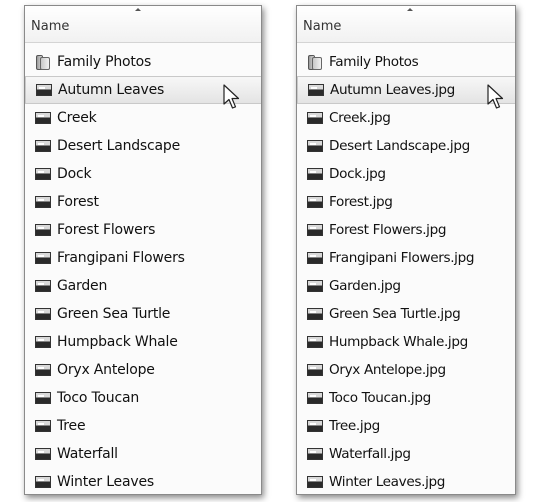  What do you see at coordinates (117, 342) in the screenshot?
I see `item-name: Humpback Whale` at bounding box center [117, 342].